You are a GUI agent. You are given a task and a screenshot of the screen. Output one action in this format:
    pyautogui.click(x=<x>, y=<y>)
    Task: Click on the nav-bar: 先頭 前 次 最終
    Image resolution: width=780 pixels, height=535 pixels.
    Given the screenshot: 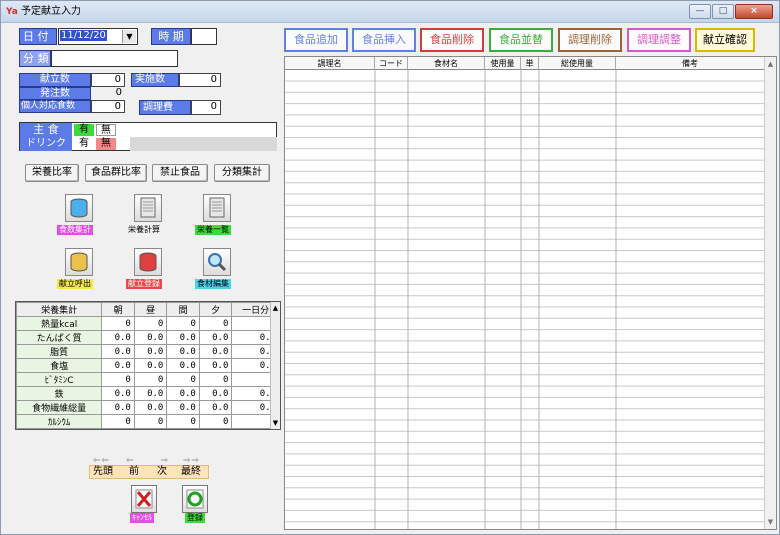 What is the action you would take?
    pyautogui.click(x=149, y=472)
    